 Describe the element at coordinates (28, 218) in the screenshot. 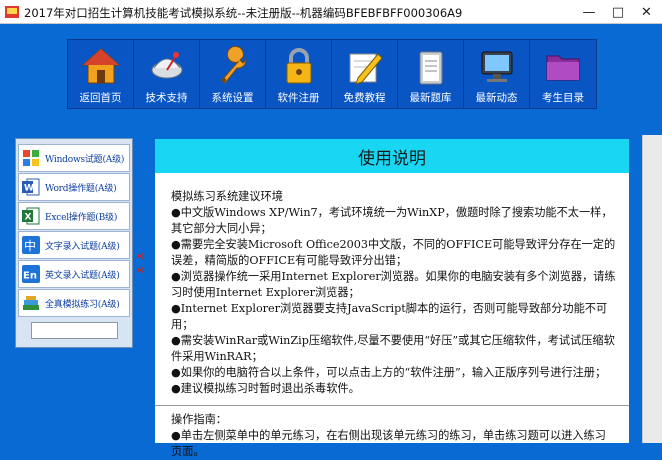

I see `svg-text: X` at that location.